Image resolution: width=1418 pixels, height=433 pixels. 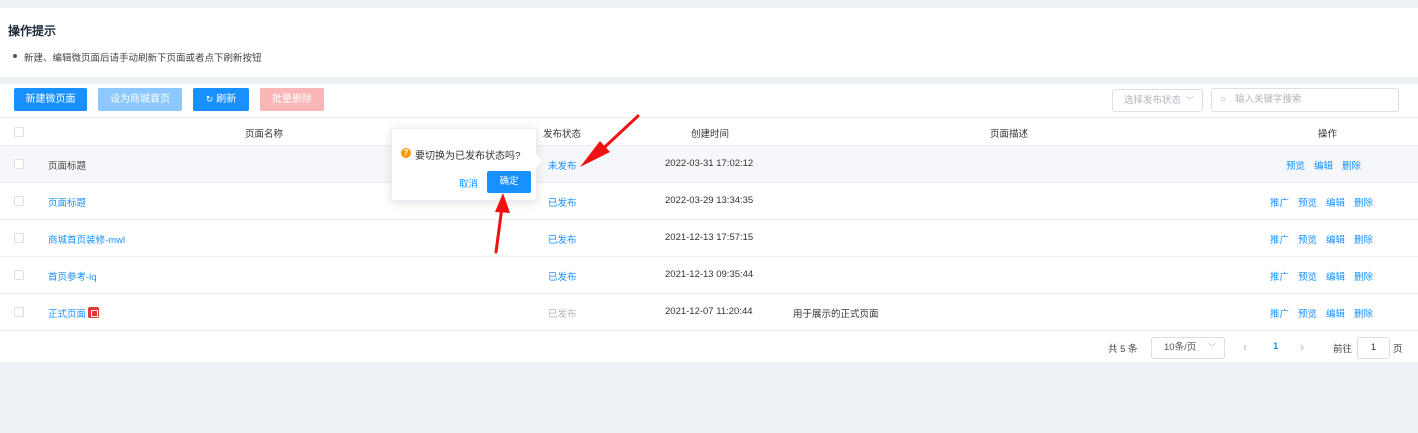 What do you see at coordinates (509, 182) in the screenshot?
I see `popover-confirm-button: 确定` at bounding box center [509, 182].